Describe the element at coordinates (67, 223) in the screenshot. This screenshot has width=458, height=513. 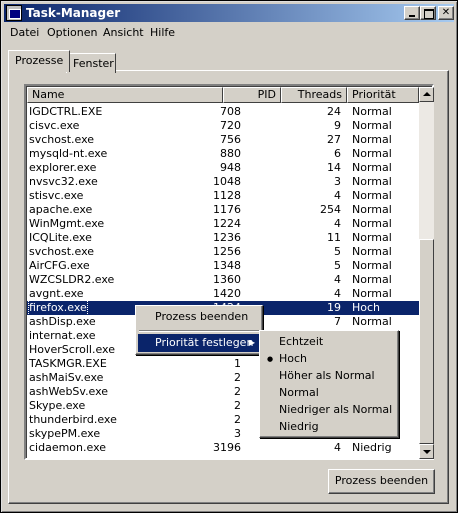
I see `process-name-cell: WinMgmt.exe` at that location.